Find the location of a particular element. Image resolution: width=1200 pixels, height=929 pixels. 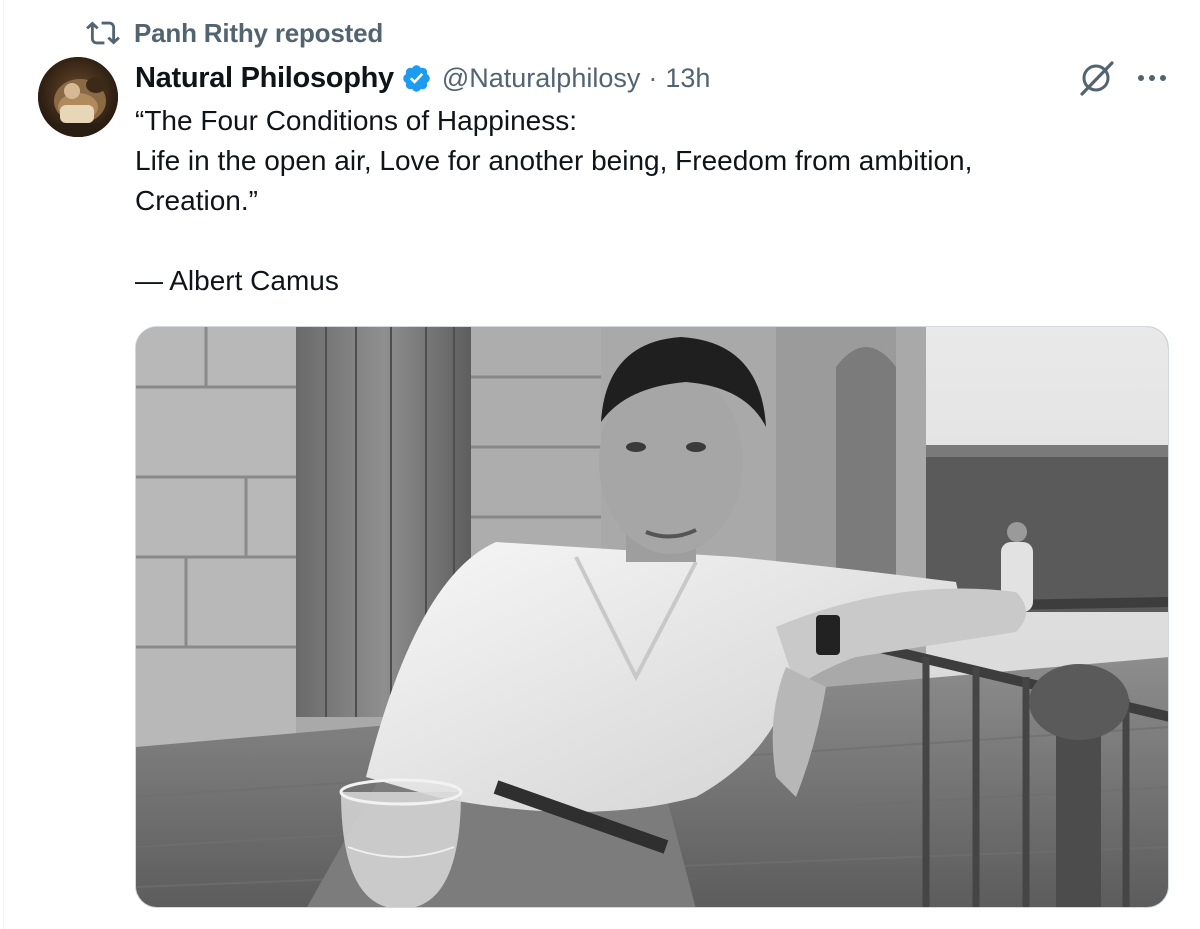

repost-icon is located at coordinates (103, 33).